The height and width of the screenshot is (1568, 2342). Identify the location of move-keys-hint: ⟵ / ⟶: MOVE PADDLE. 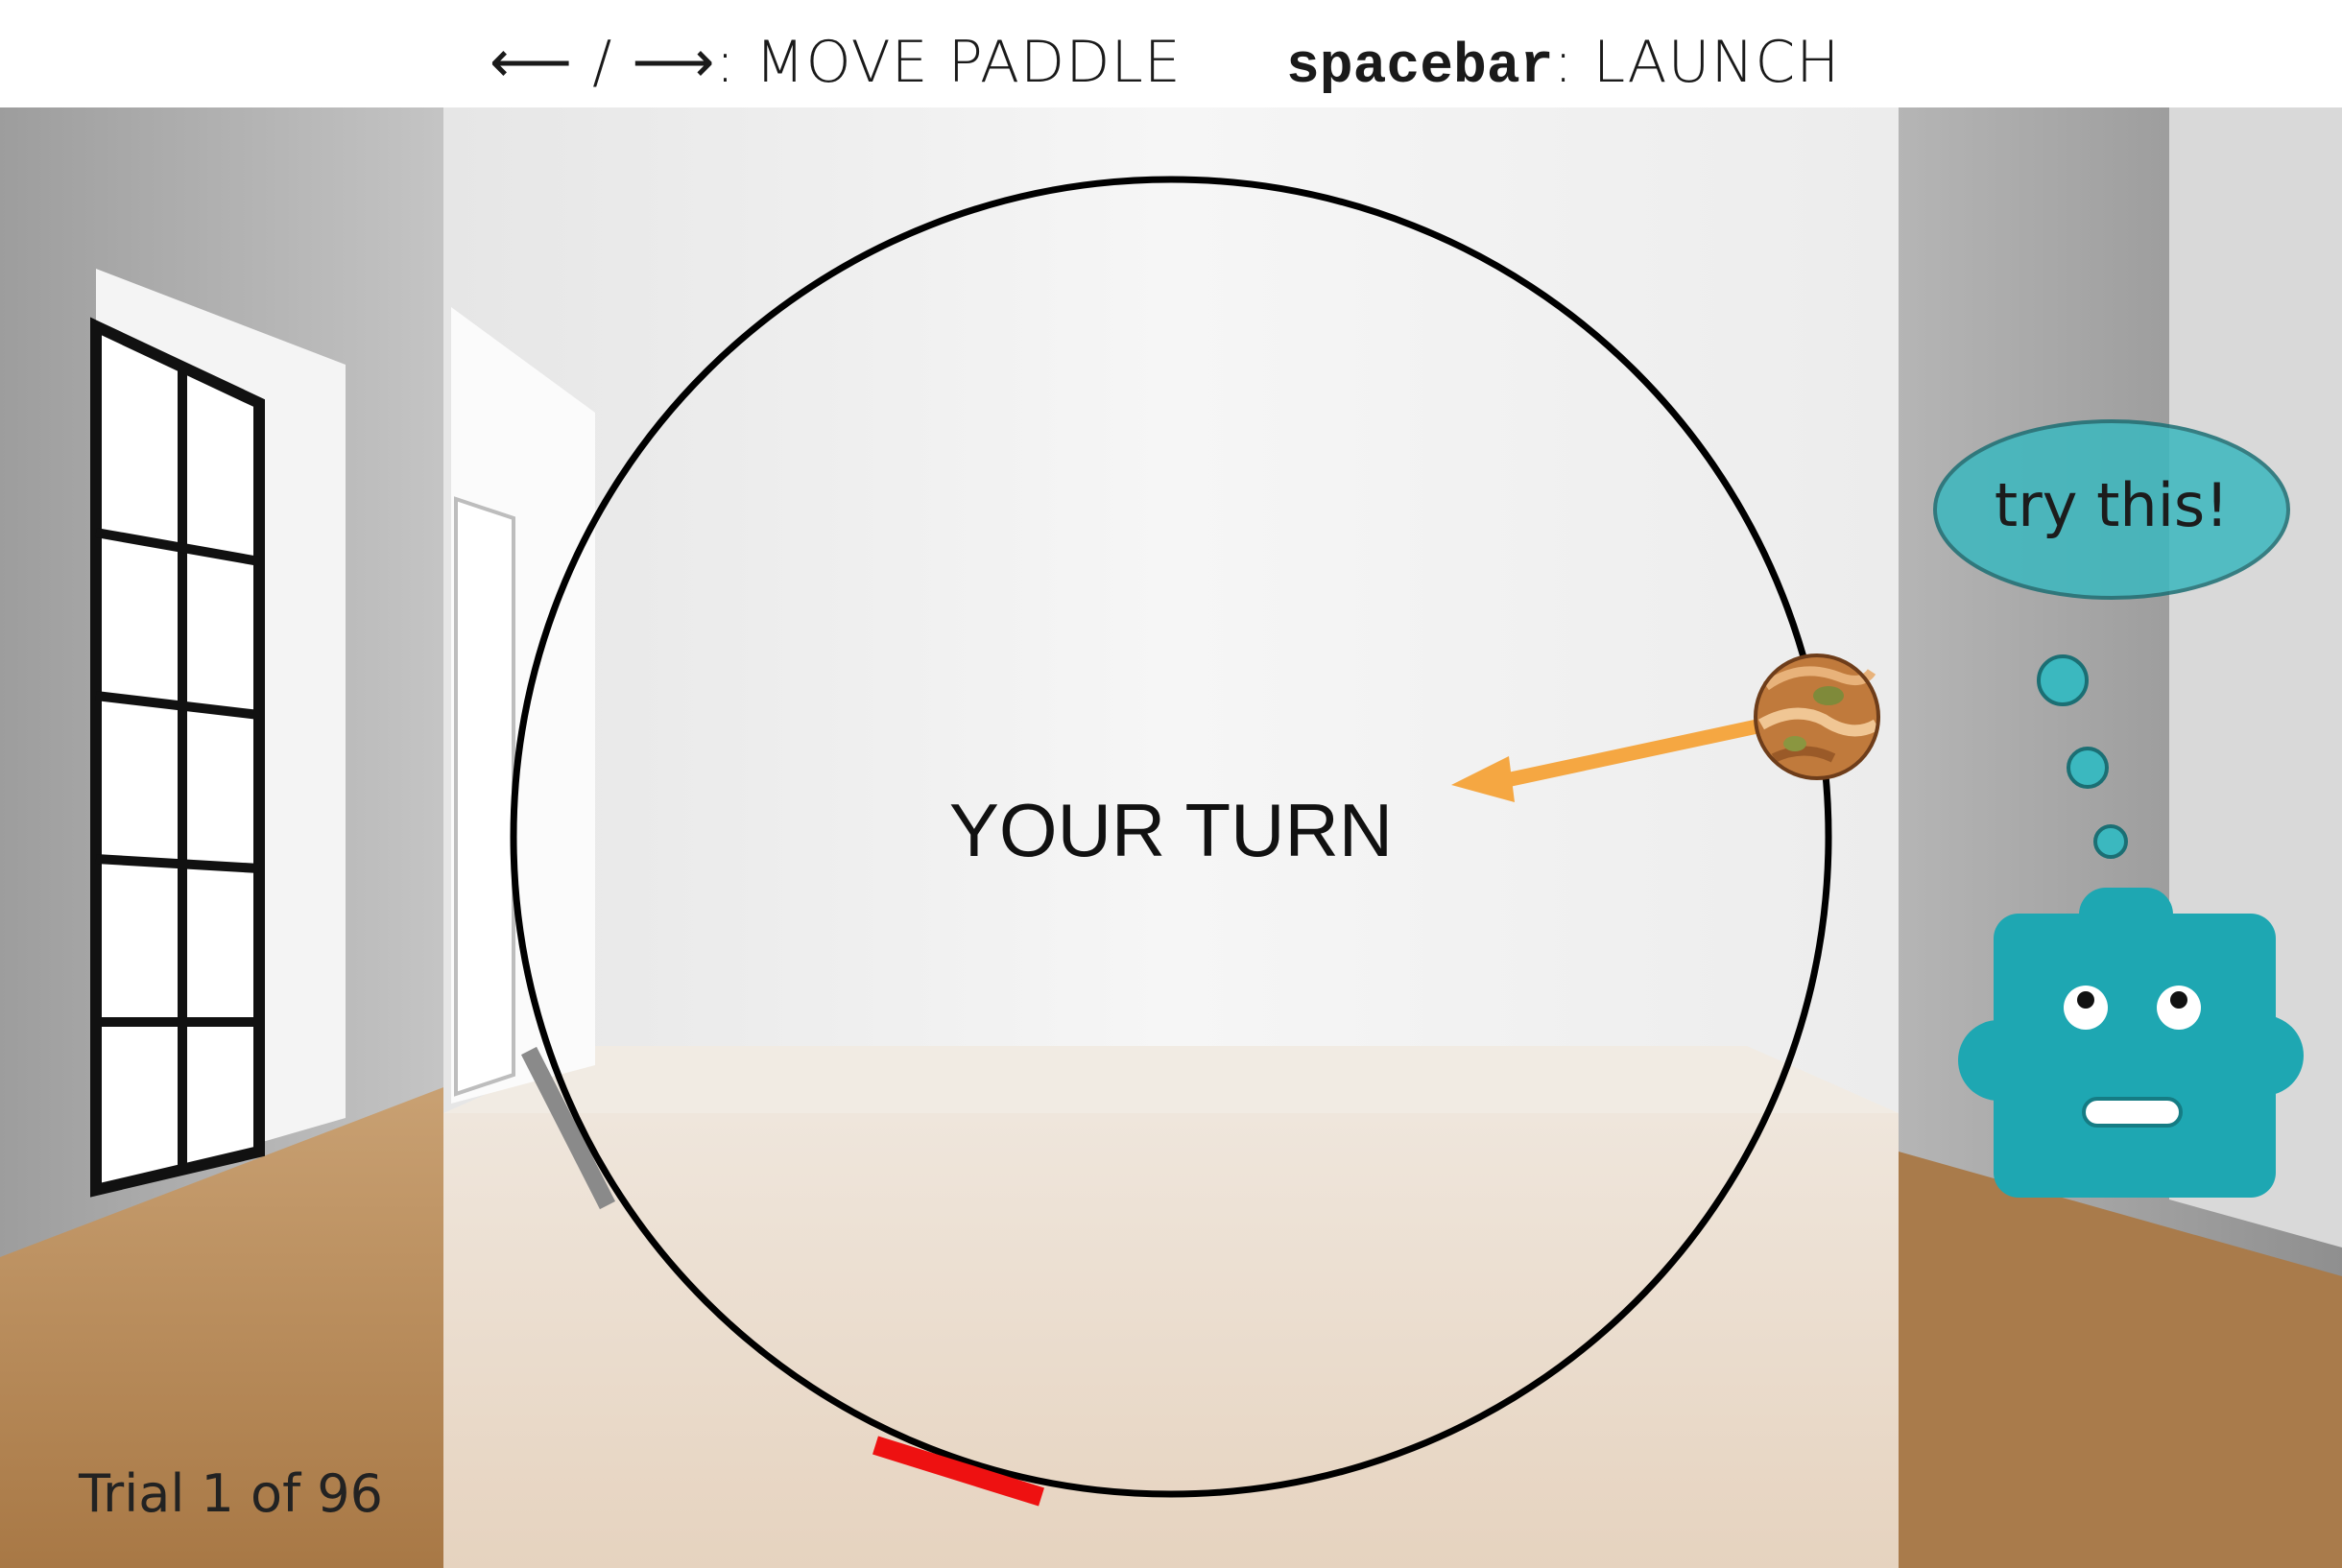
(836, 62).